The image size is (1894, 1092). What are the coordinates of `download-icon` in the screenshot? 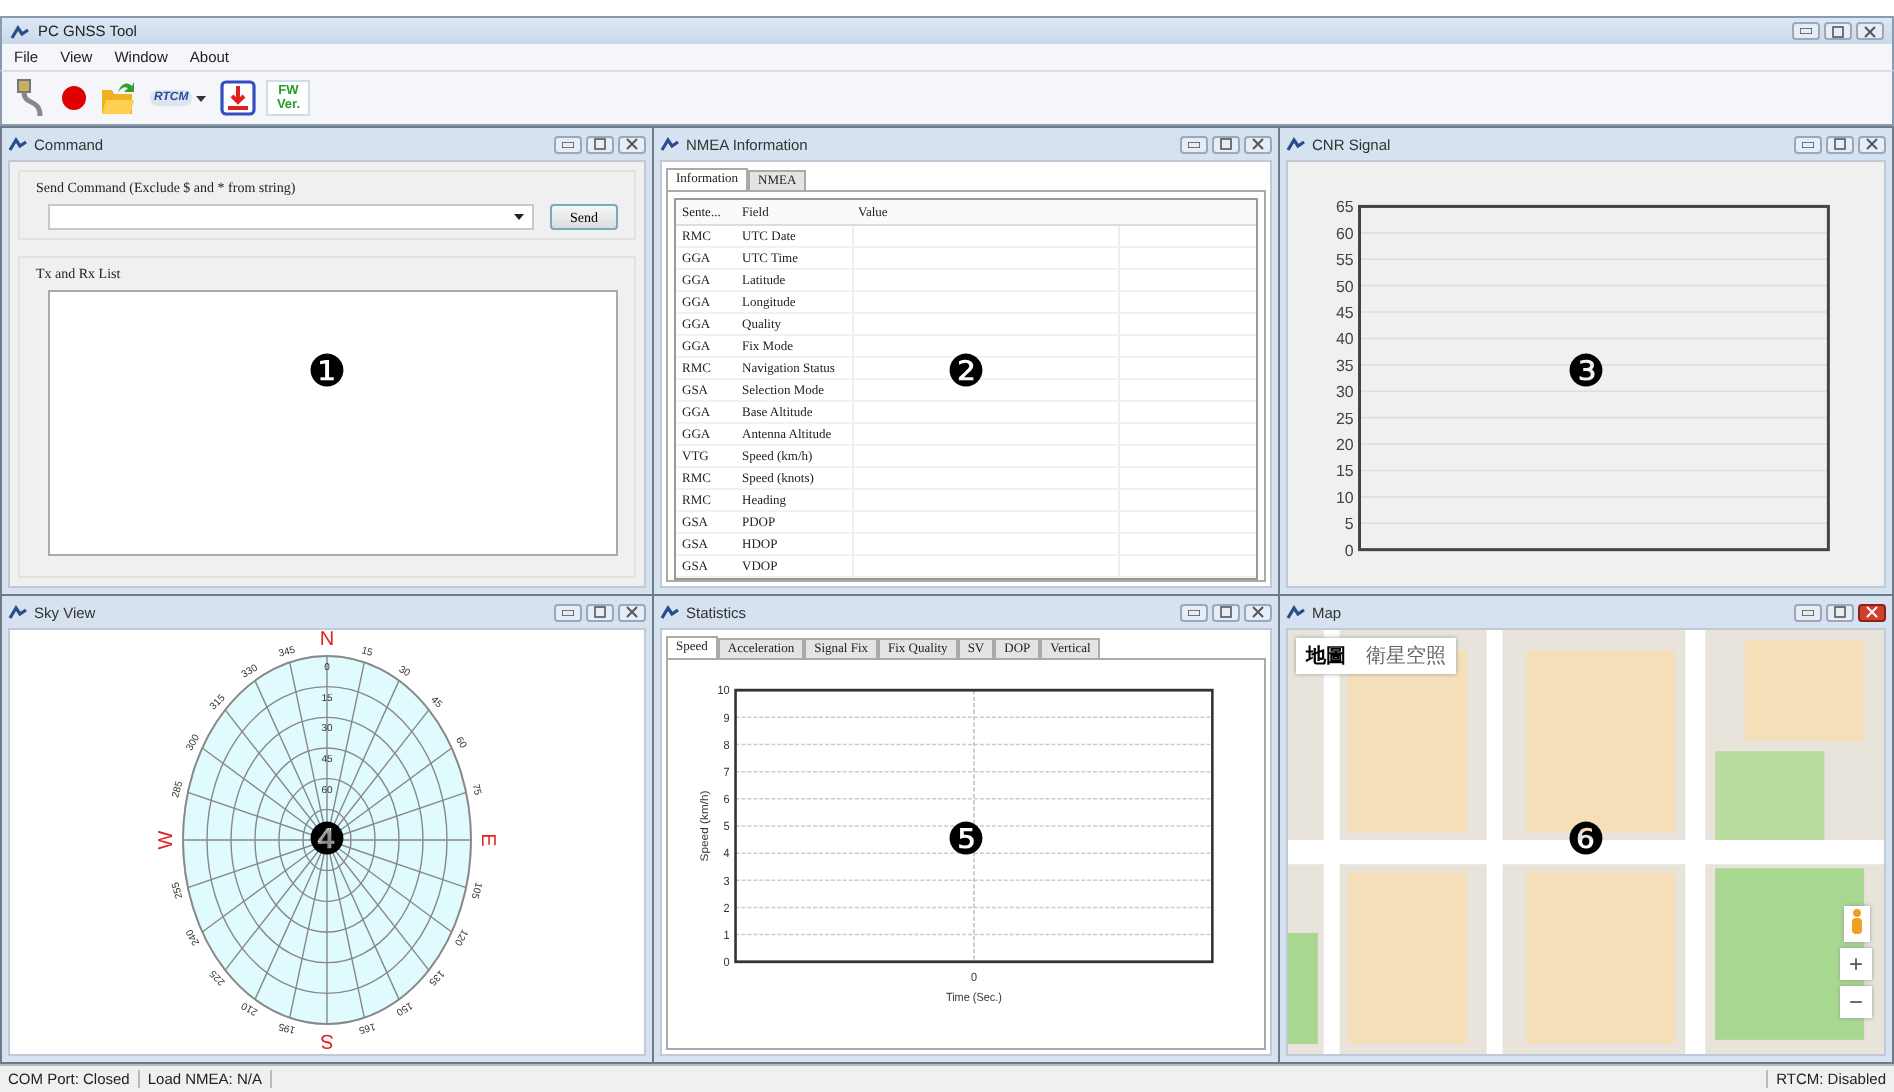 It's located at (238, 98).